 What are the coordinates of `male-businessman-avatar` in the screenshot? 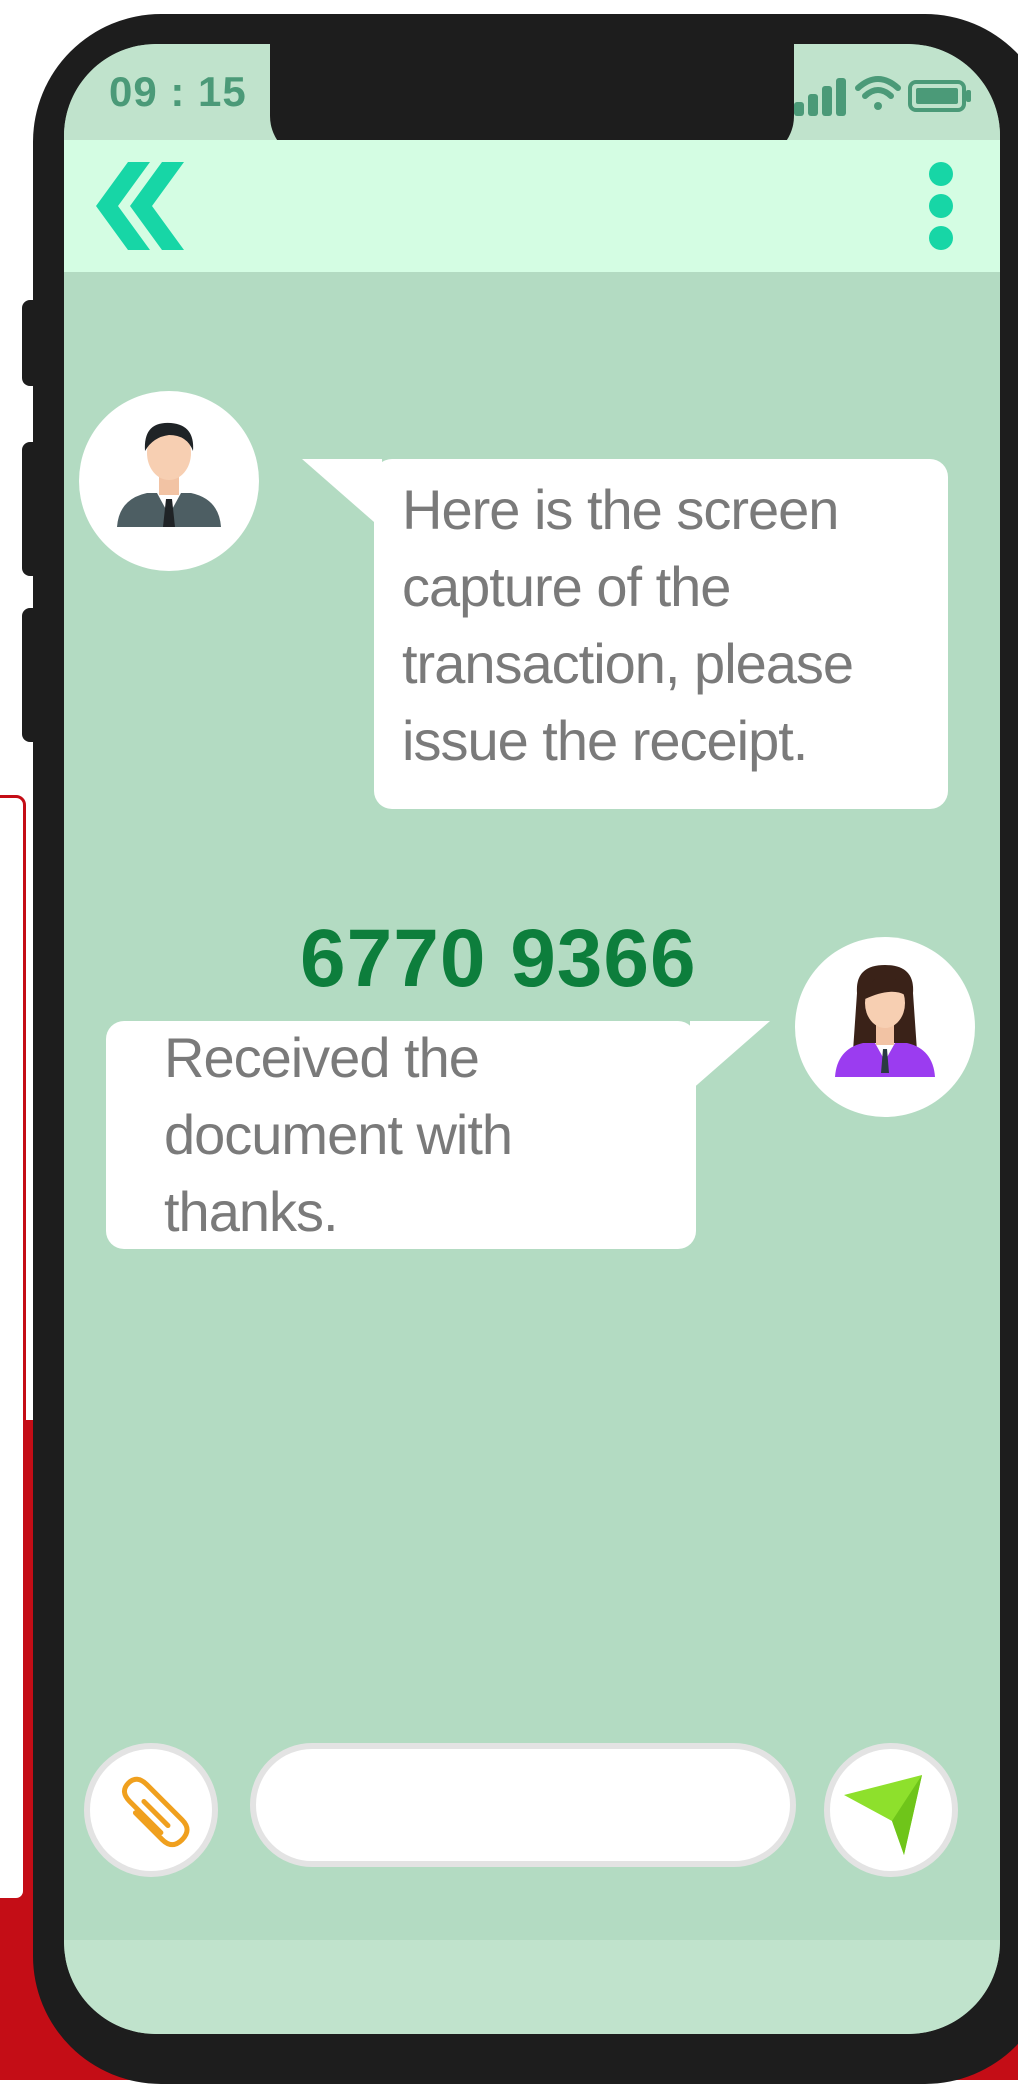 It's located at (169, 481).